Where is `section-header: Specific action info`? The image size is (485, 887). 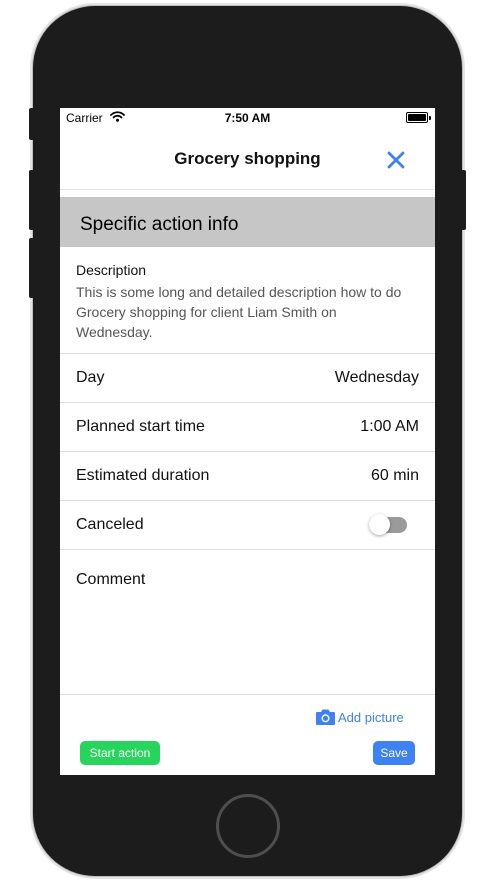
section-header: Specific action info is located at coordinates (247, 222).